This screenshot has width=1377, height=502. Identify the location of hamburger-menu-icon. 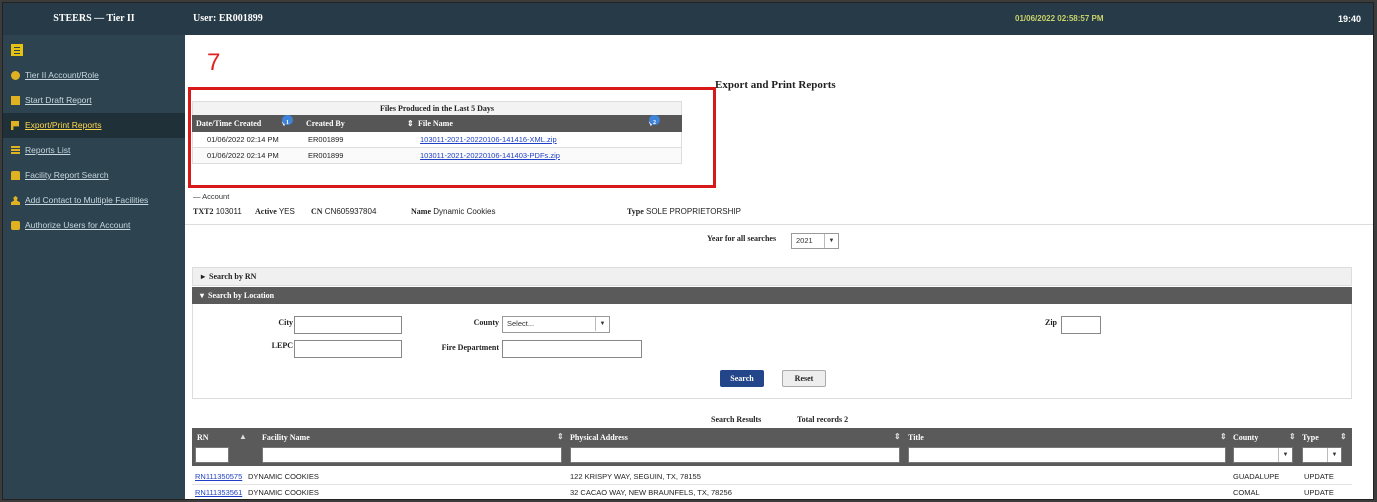
(17, 50).